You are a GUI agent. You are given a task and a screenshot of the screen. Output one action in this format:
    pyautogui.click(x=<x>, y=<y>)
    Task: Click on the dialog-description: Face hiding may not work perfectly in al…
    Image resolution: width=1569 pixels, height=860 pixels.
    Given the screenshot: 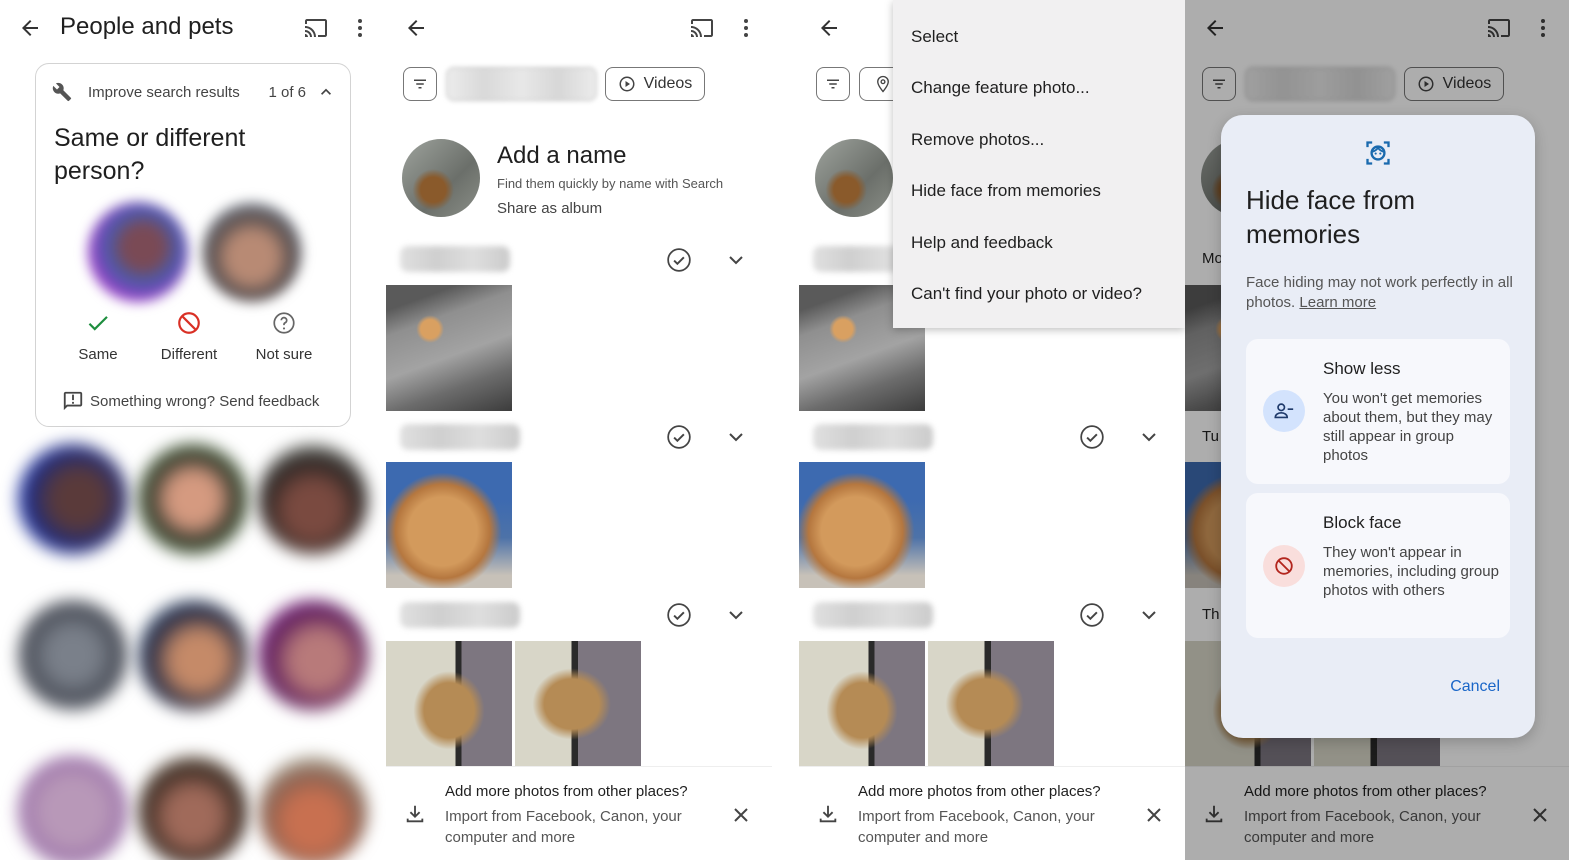 What is the action you would take?
    pyautogui.click(x=1381, y=293)
    